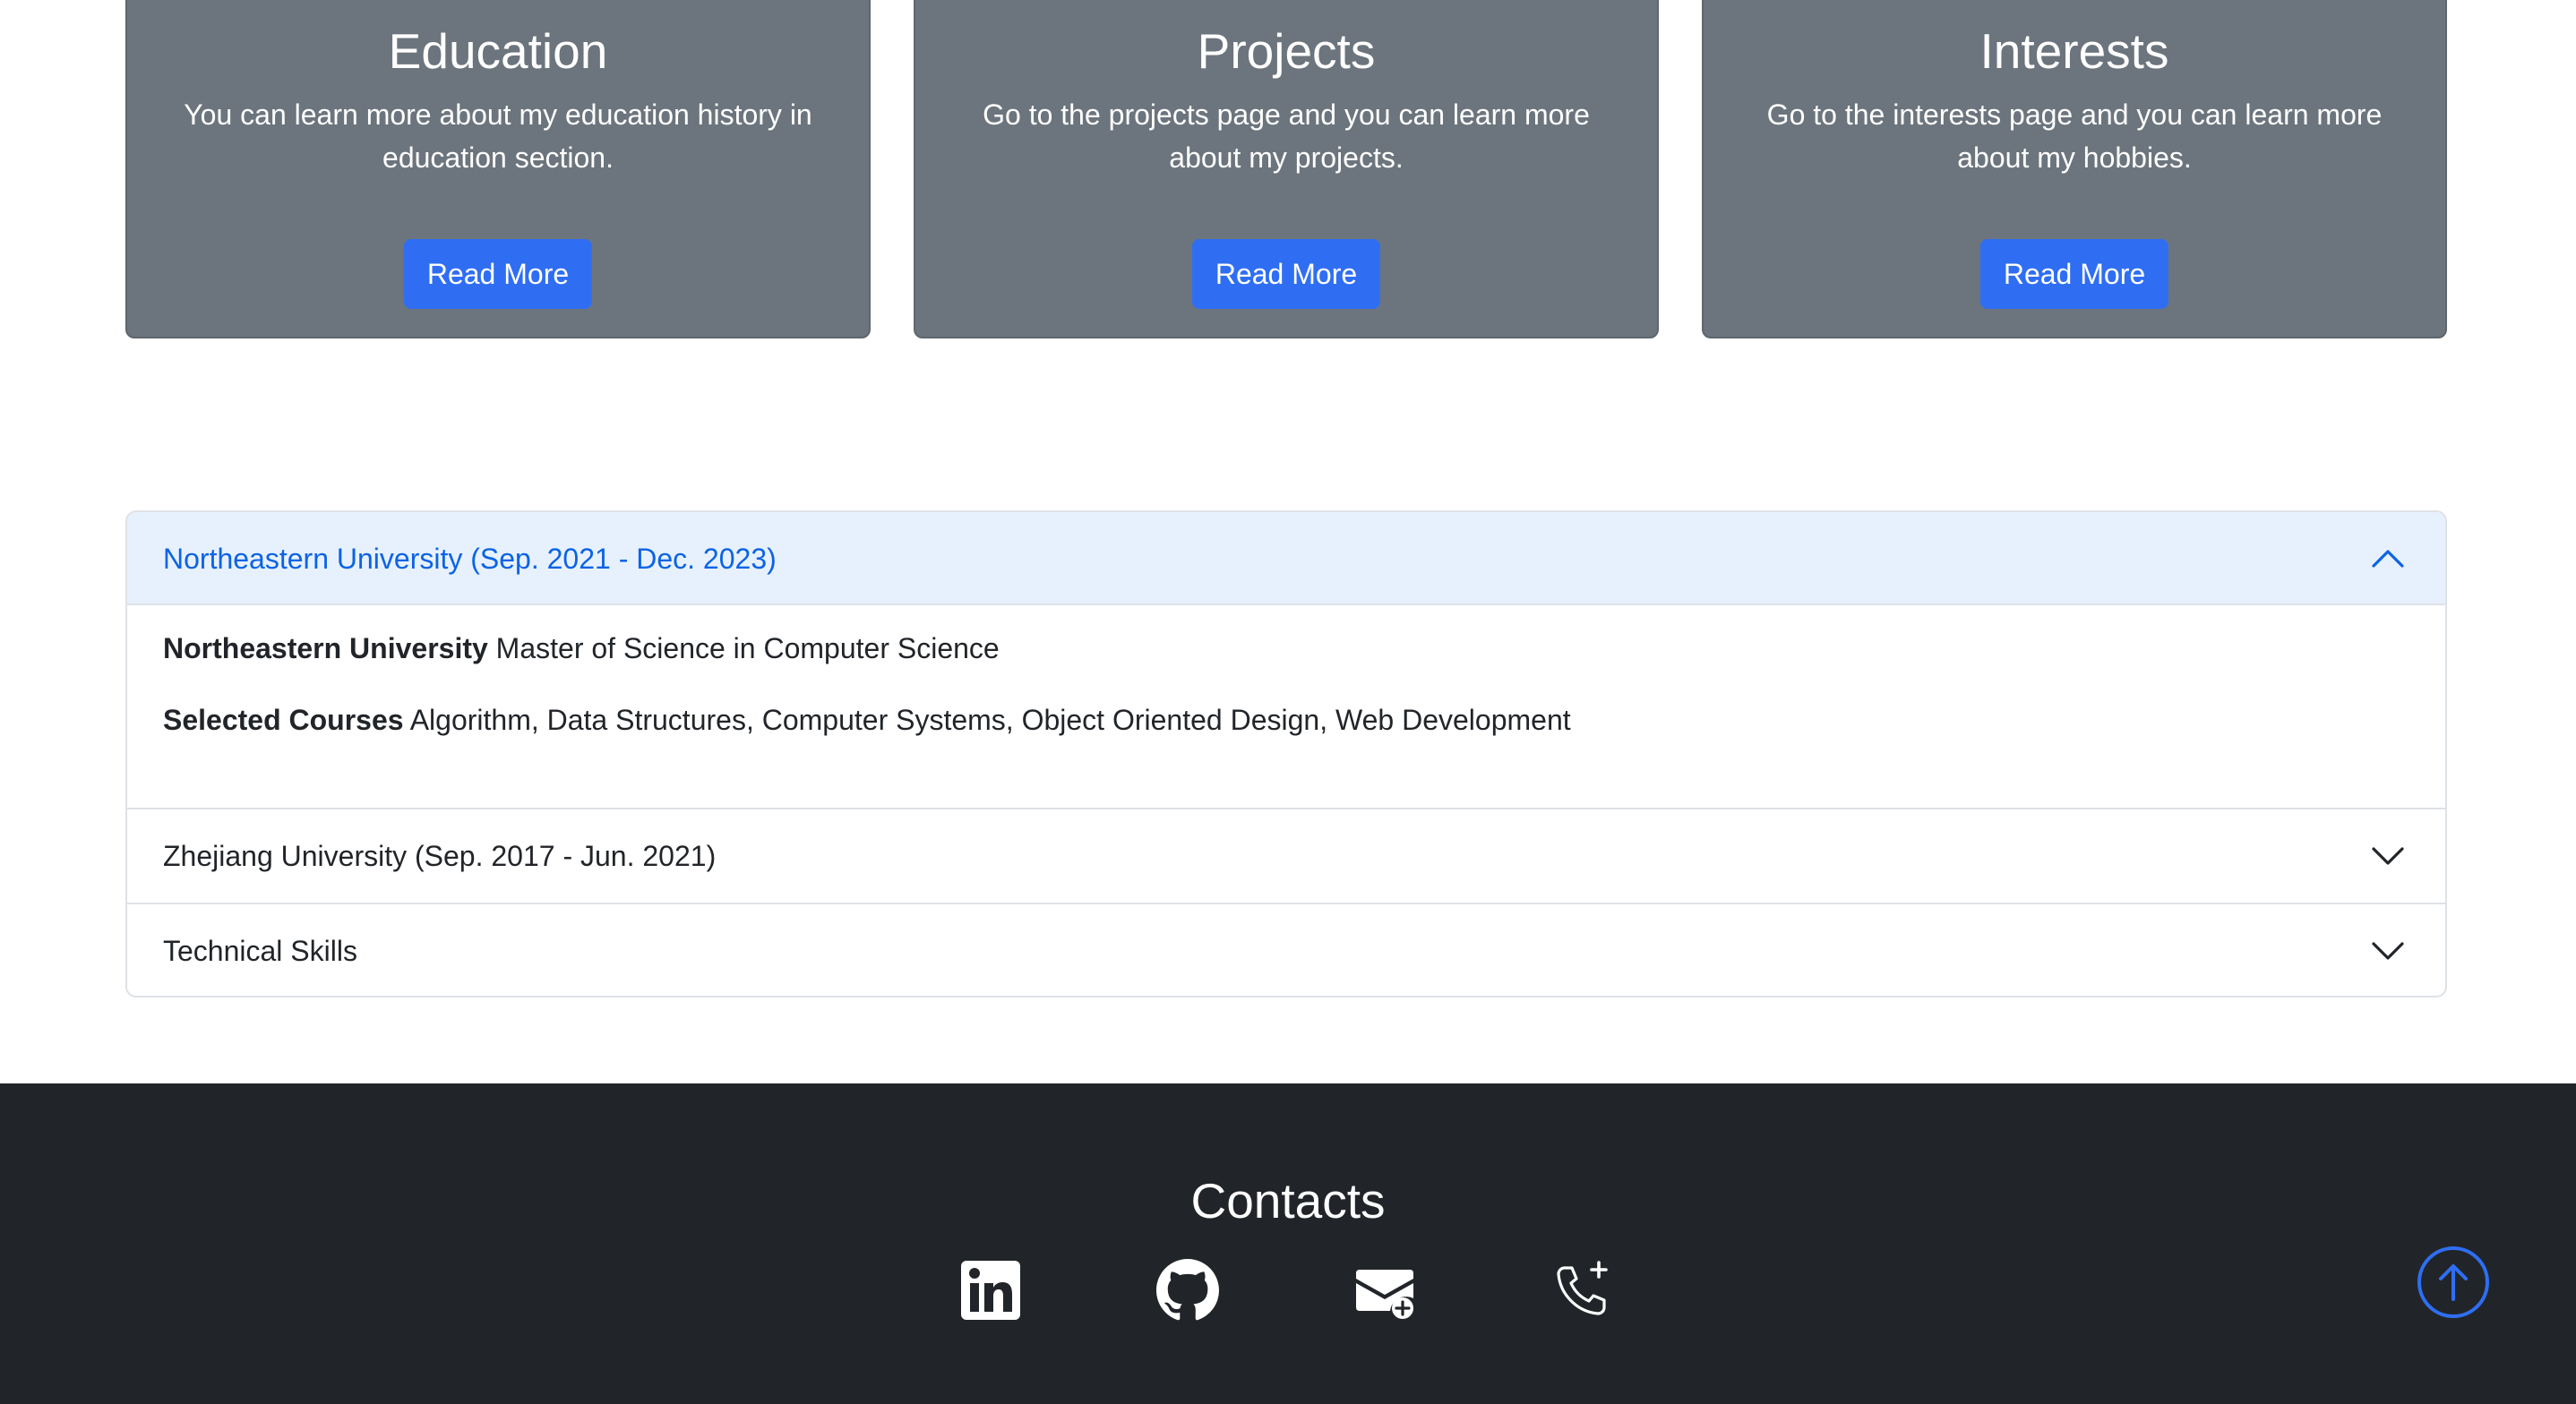 This screenshot has width=2576, height=1404. What do you see at coordinates (498, 51) in the screenshot?
I see `card-title: Education` at bounding box center [498, 51].